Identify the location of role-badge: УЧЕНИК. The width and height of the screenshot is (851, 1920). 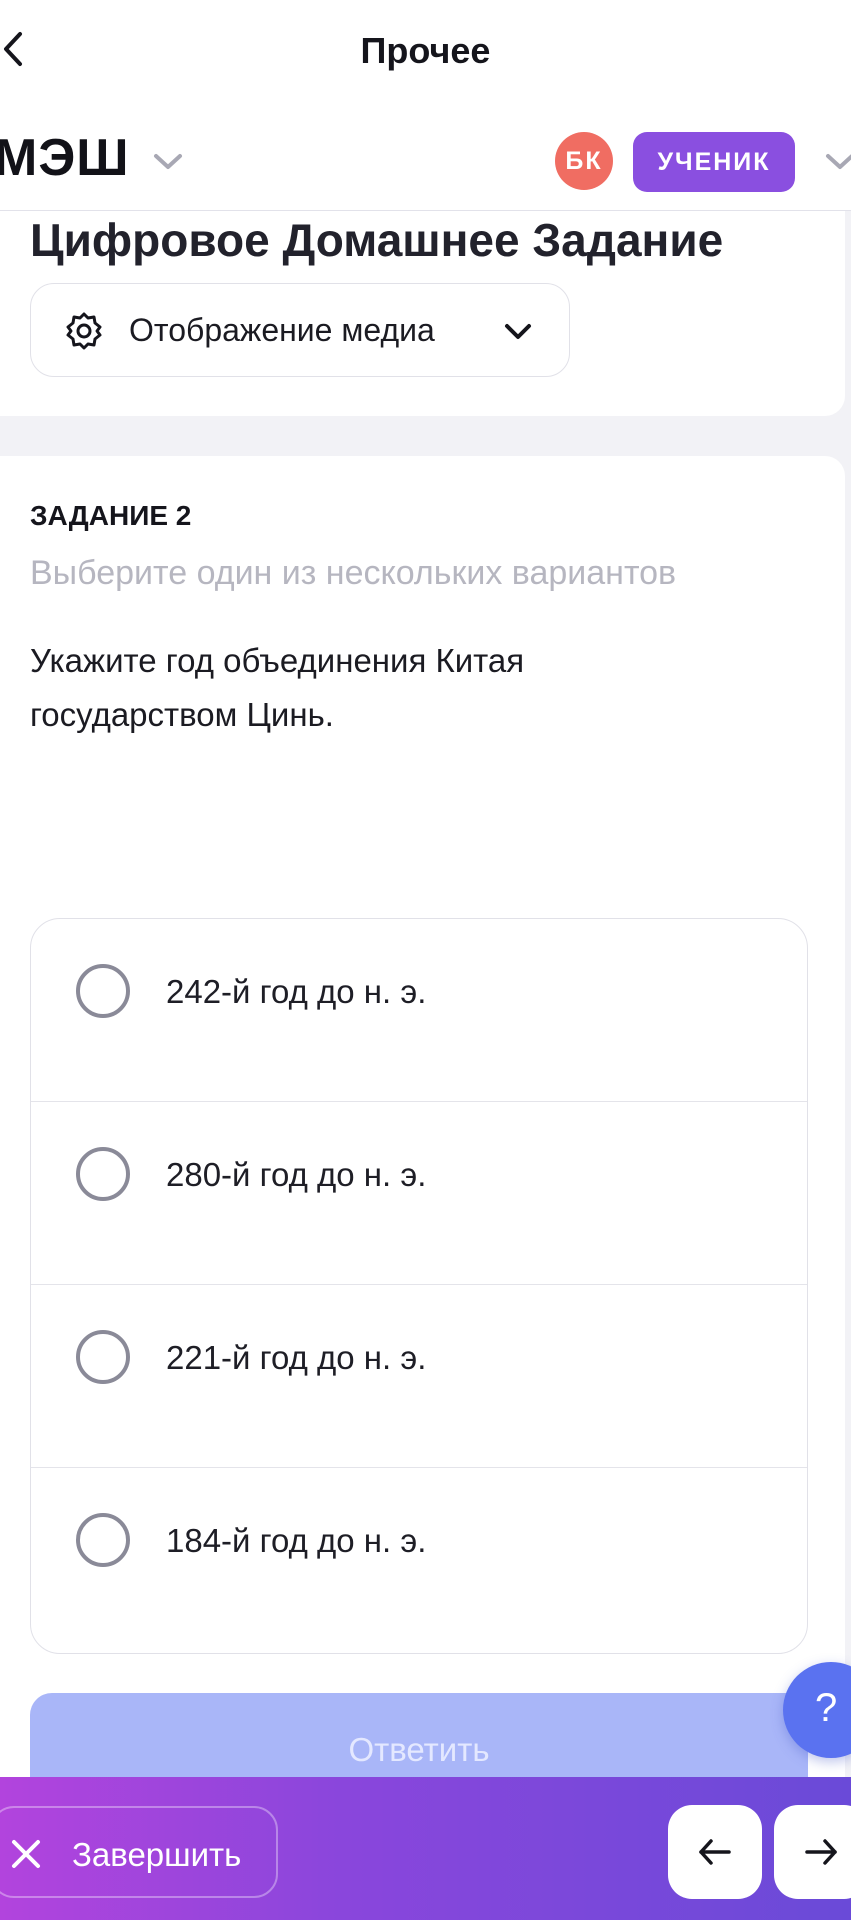
(714, 162).